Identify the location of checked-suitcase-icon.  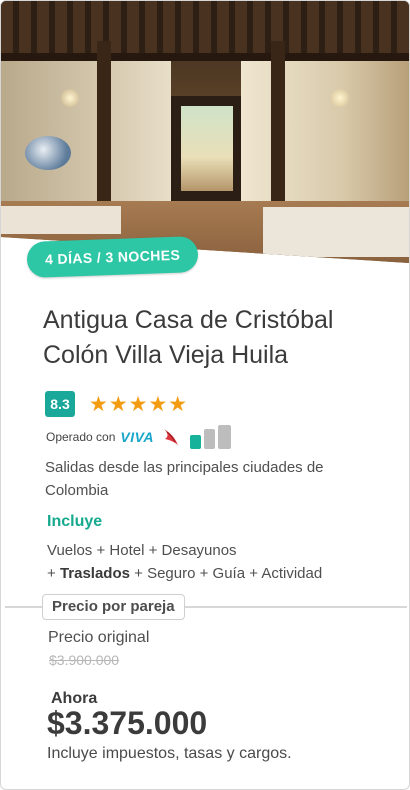
(225, 437).